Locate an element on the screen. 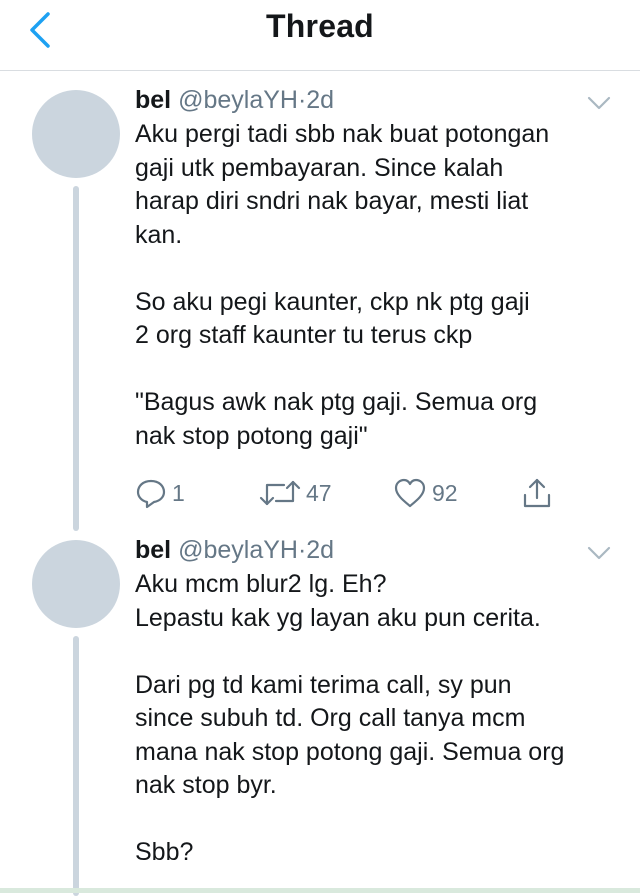 Image resolution: width=640 pixels, height=896 pixels. retweet-count: 47 is located at coordinates (319, 492).